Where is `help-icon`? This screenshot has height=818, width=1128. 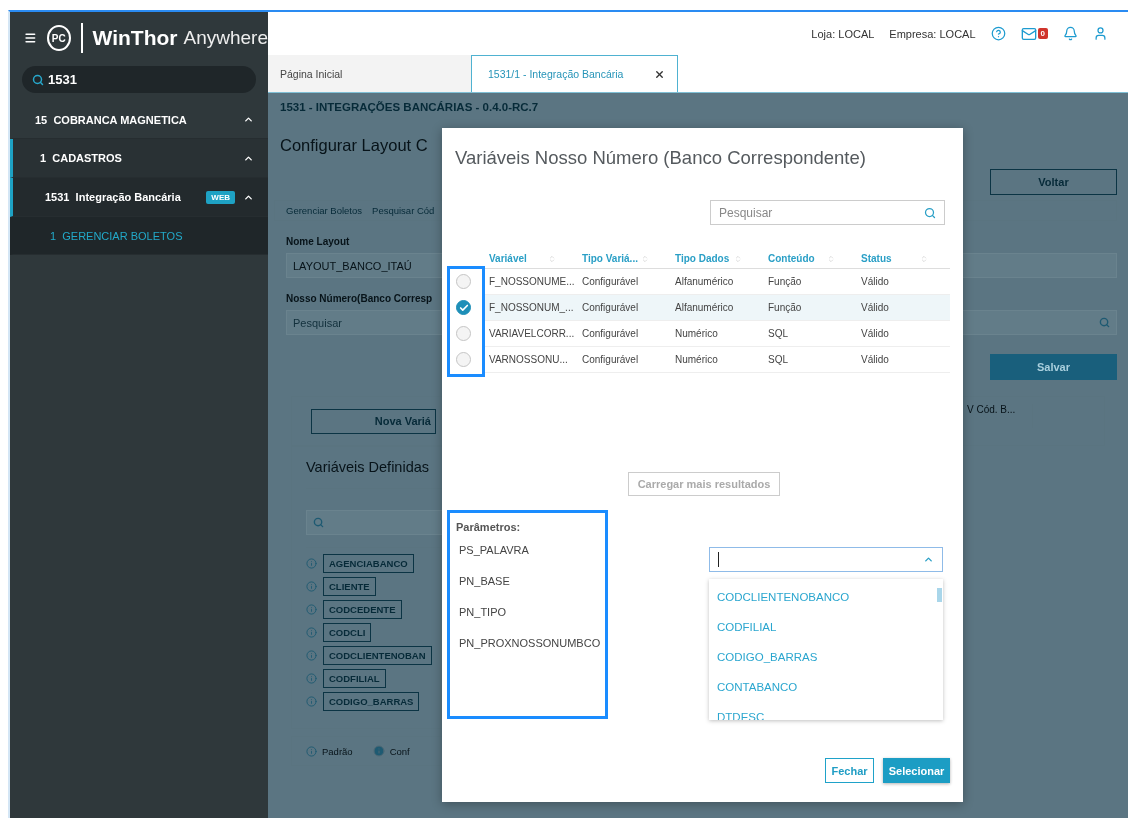 help-icon is located at coordinates (998, 33).